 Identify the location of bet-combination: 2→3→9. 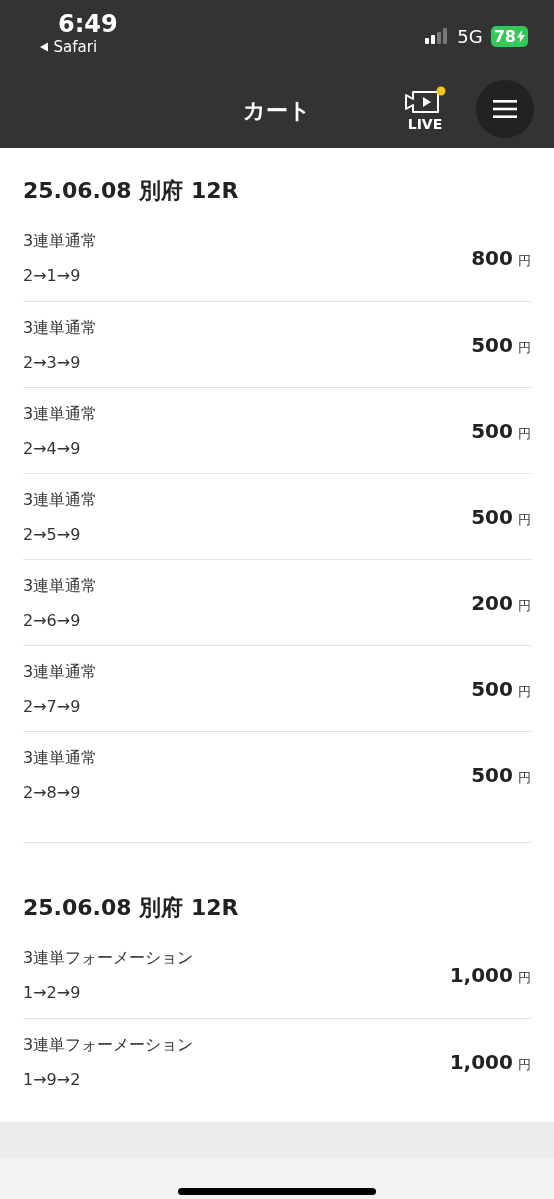
(52, 362).